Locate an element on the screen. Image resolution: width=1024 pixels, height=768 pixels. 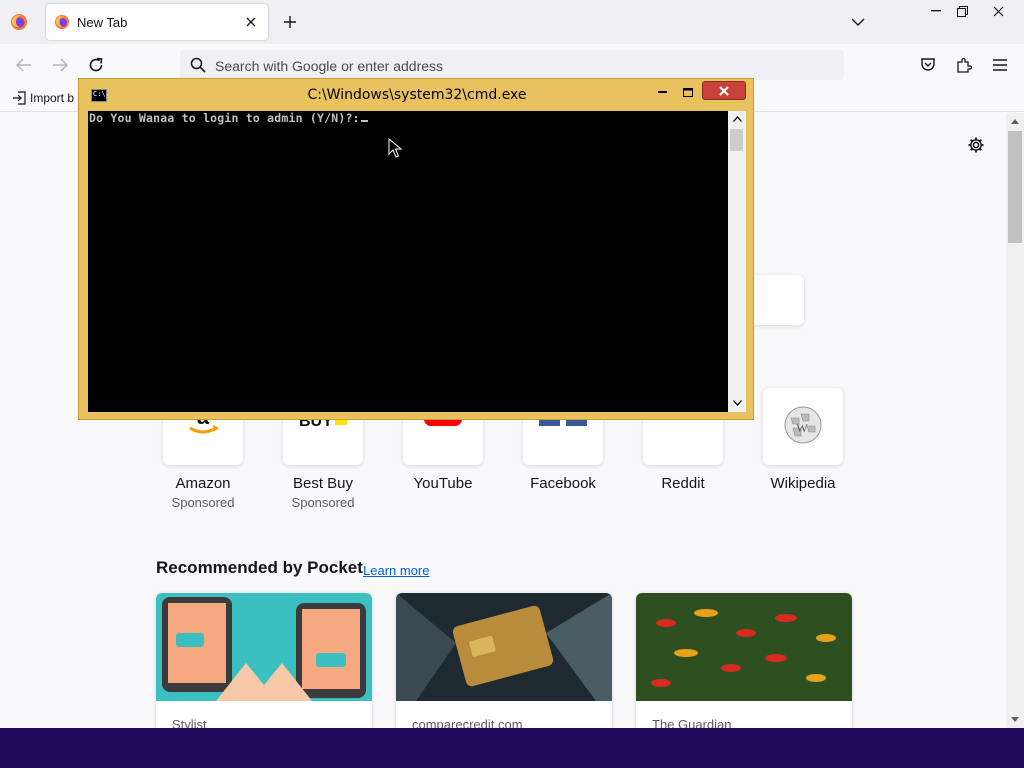
search-icon is located at coordinates (198, 65).